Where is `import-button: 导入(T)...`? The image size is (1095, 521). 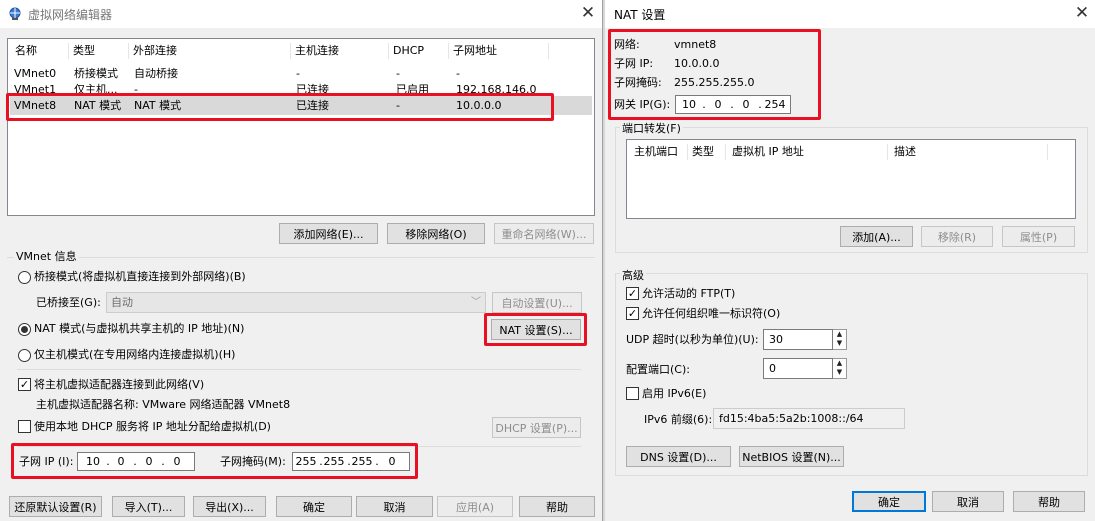
import-button: 导入(T)... is located at coordinates (148, 506).